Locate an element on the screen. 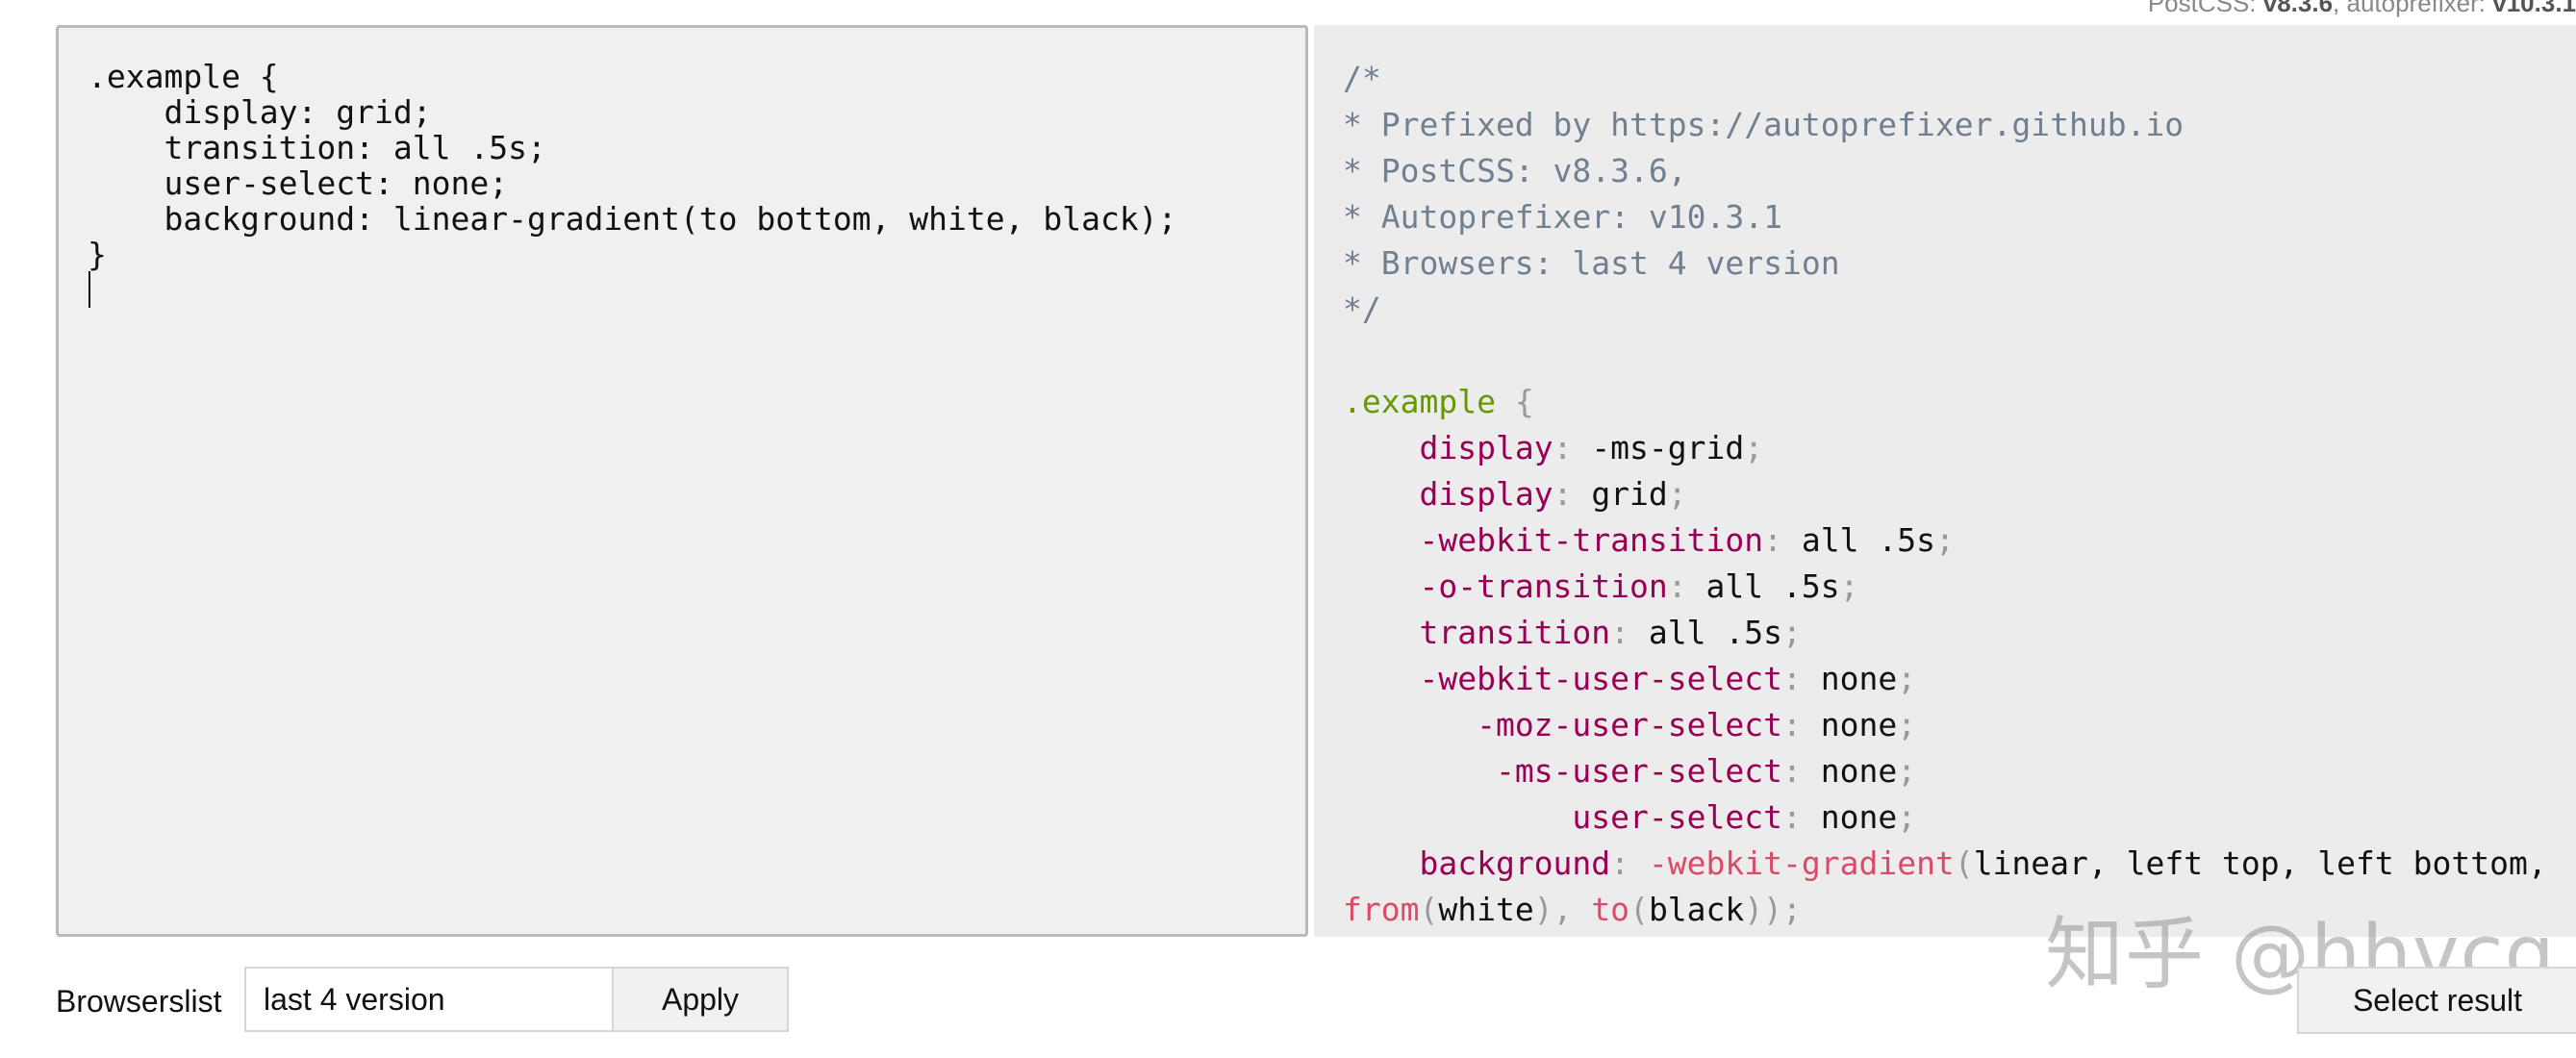 The width and height of the screenshot is (2576, 1058). output-property: -moz-user-select is located at coordinates (1630, 724).